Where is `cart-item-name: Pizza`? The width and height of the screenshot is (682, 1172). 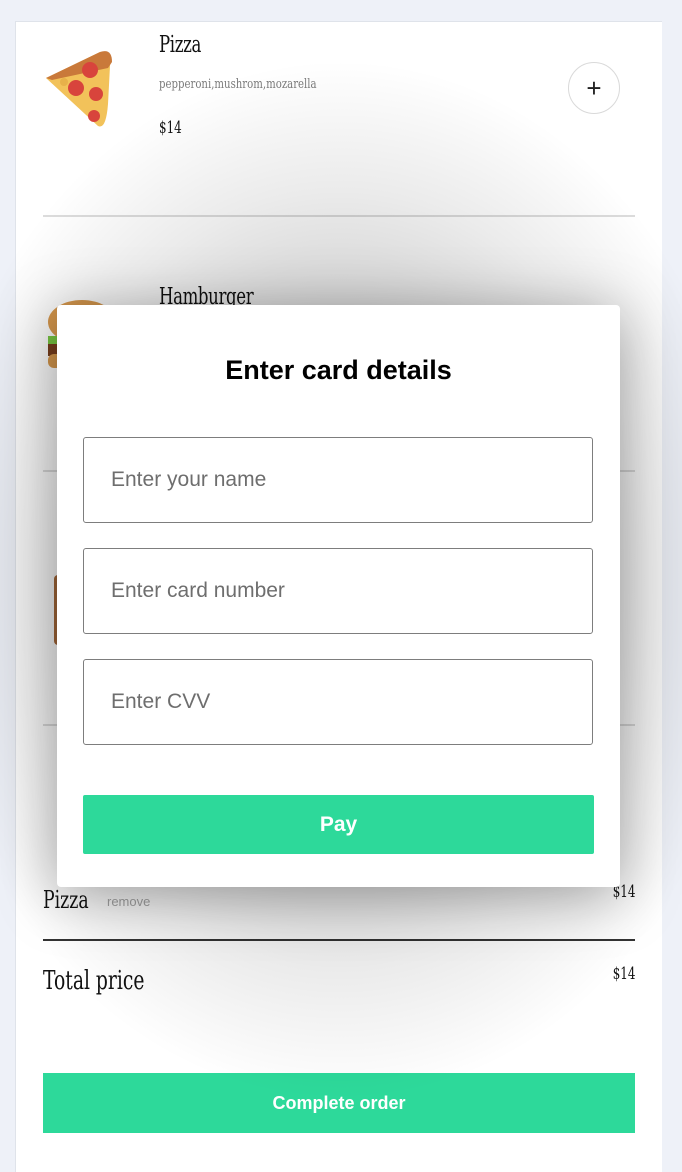 cart-item-name: Pizza is located at coordinates (66, 900).